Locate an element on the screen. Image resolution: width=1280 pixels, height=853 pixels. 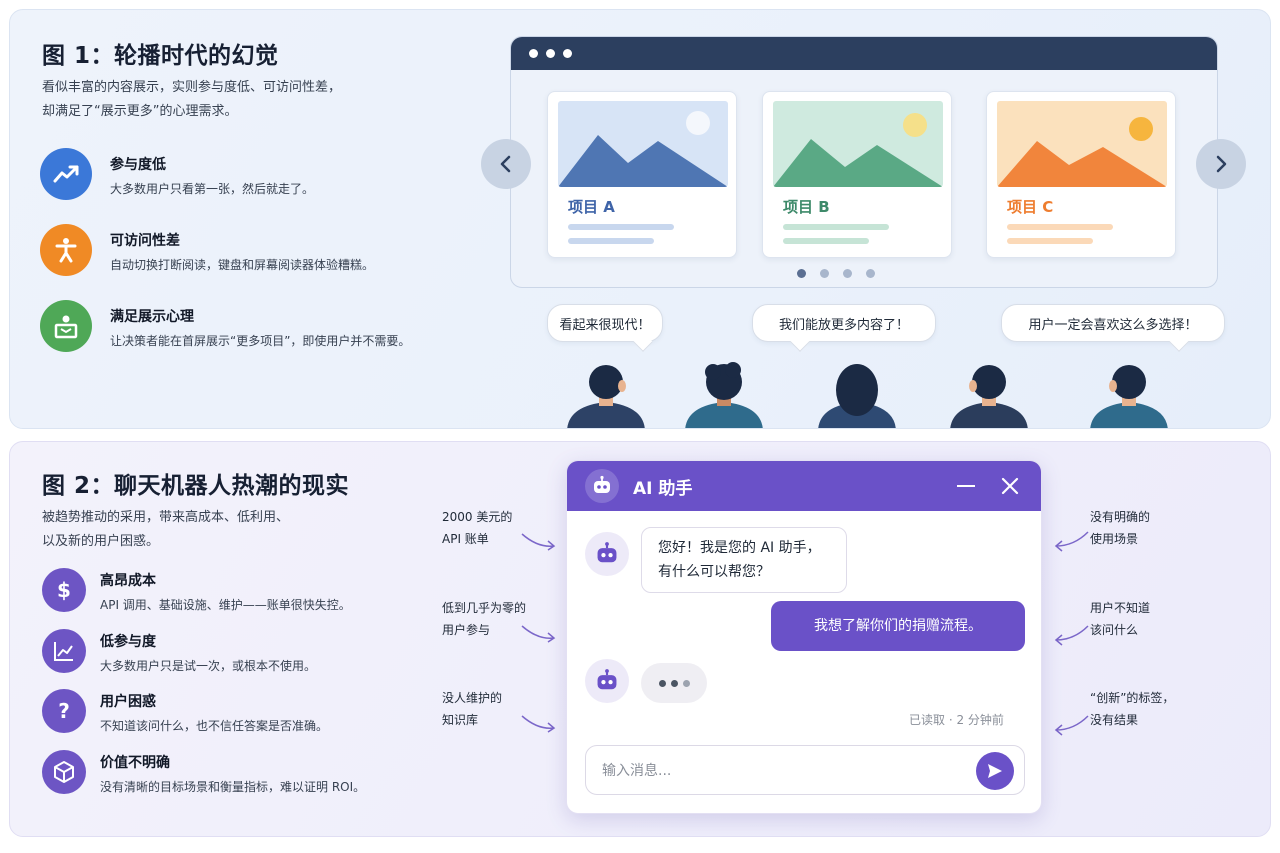
speech-bubble: 我们能放更多内容了！ is located at coordinates (844, 328).